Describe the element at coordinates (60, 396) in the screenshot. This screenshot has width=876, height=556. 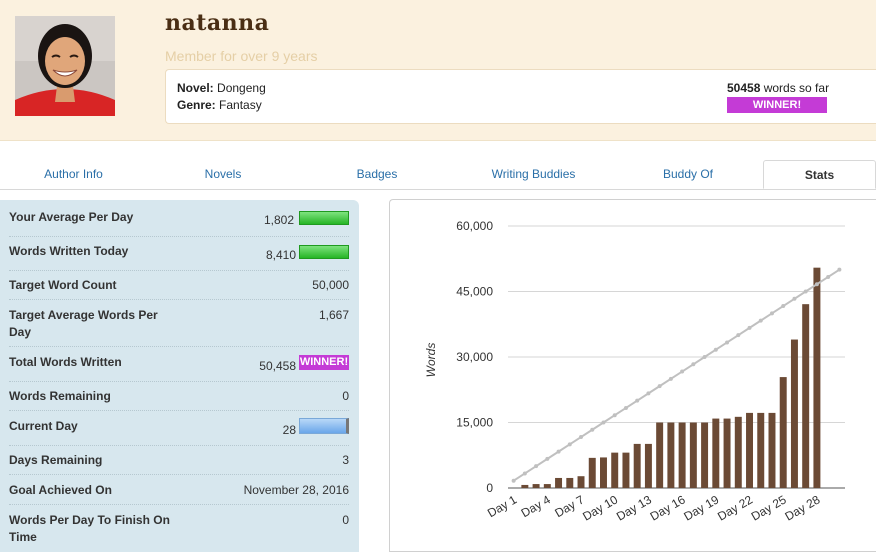
I see `stat-label: Words Remaining` at that location.